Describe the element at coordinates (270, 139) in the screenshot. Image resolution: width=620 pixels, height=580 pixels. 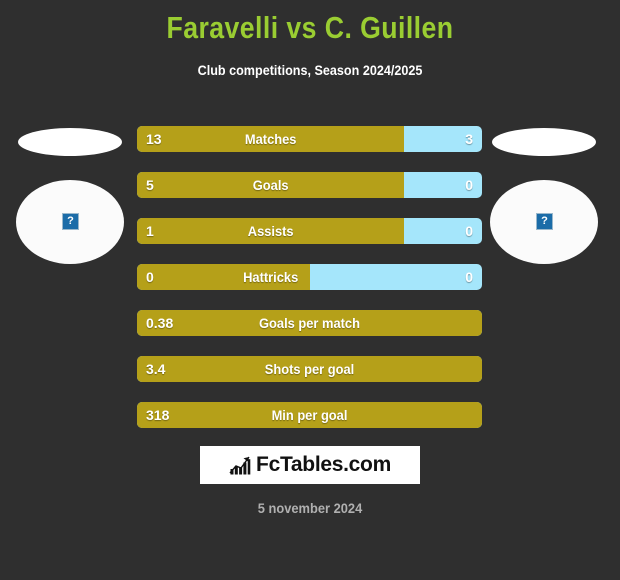
I see `stat-label: Matches` at that location.